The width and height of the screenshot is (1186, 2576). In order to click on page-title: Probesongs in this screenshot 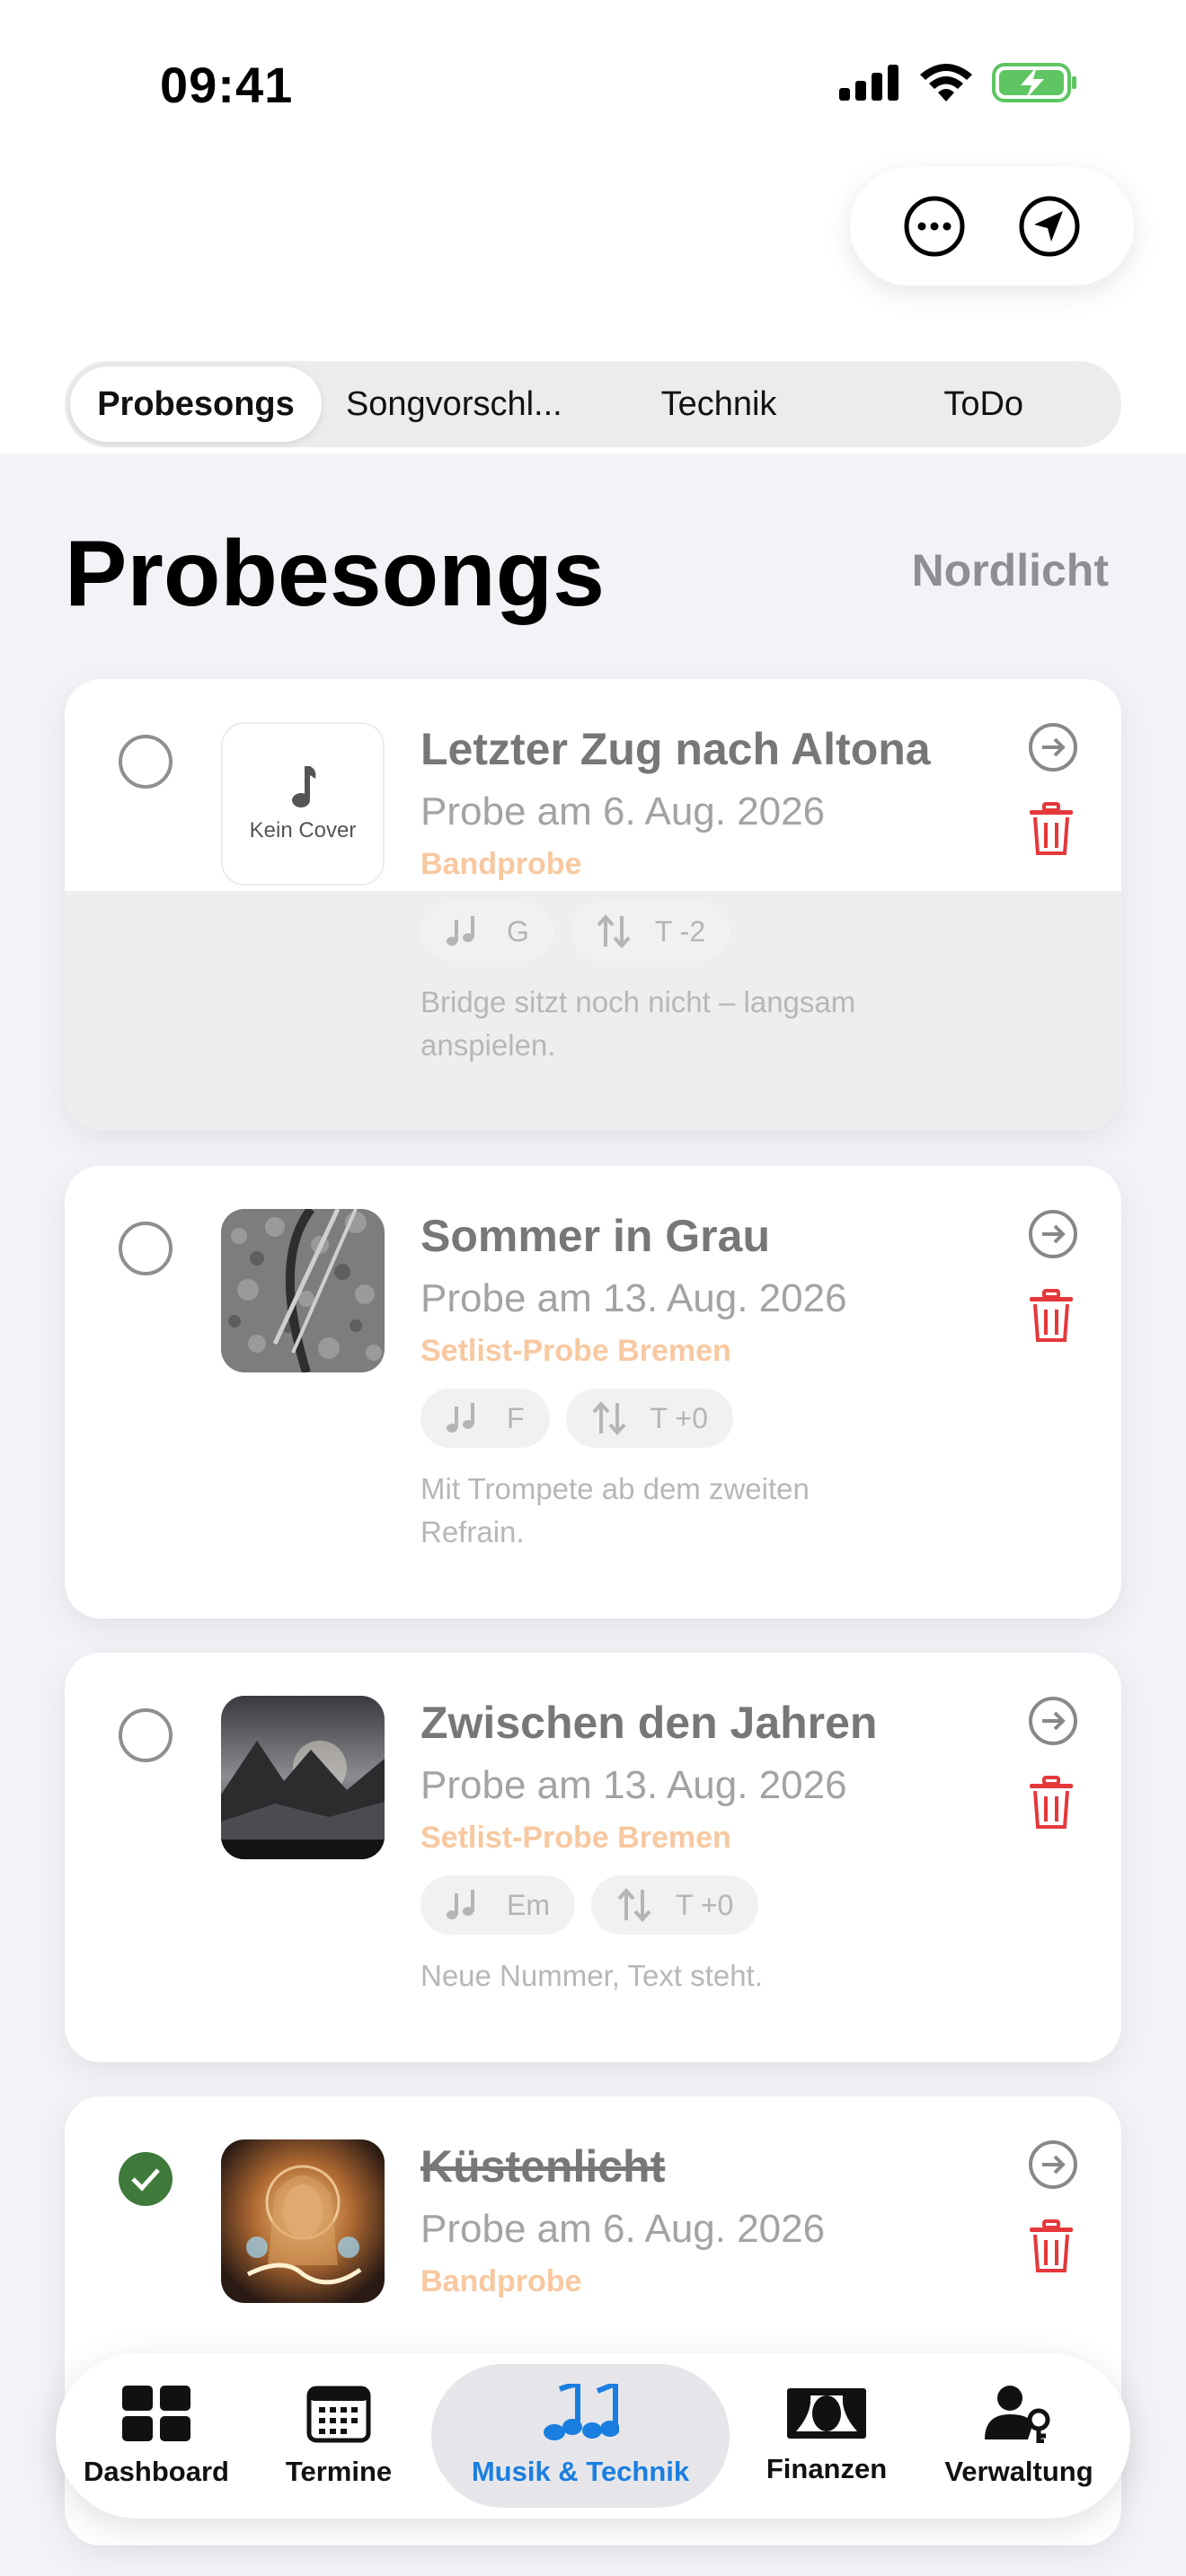, I will do `click(335, 574)`.